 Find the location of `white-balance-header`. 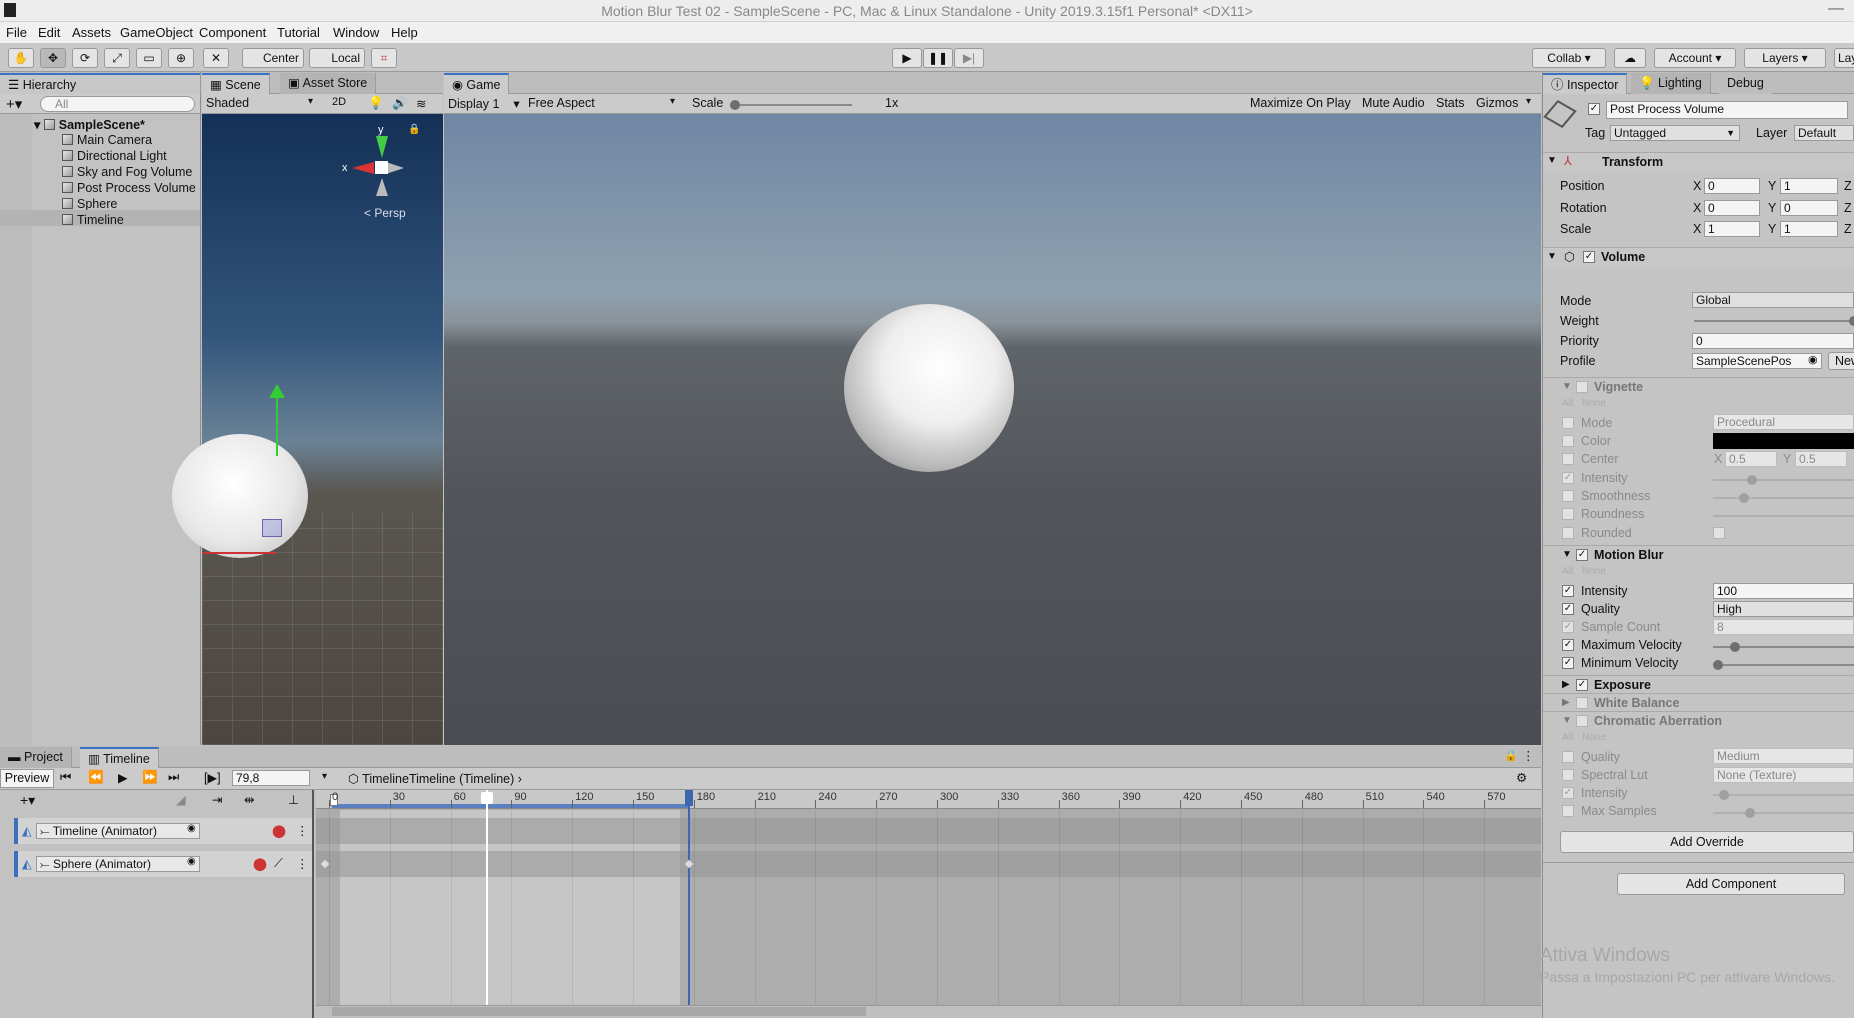

white-balance-header is located at coordinates (1698, 703).